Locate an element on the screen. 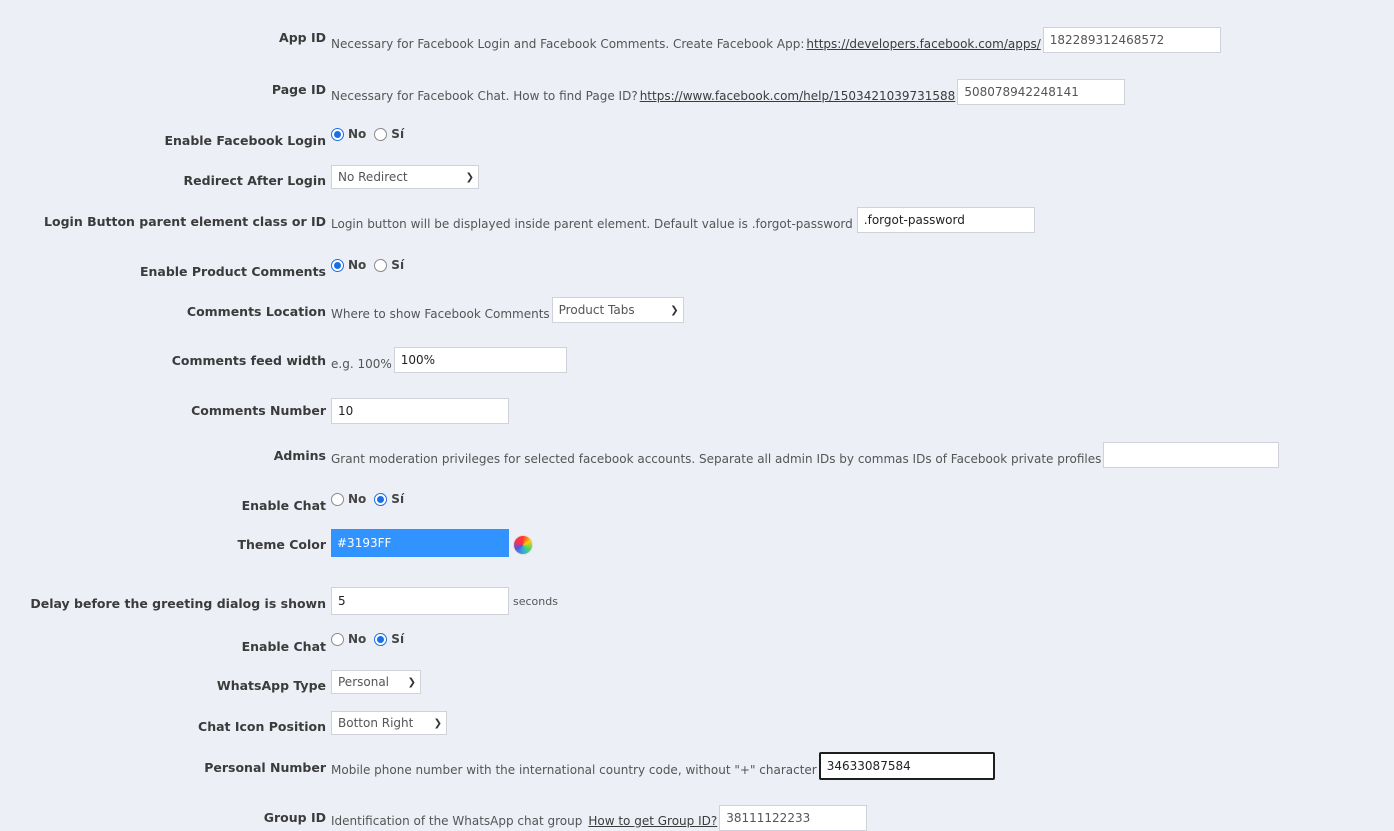 The image size is (1394, 831). enable-chat-wa-no-label: No is located at coordinates (357, 639).